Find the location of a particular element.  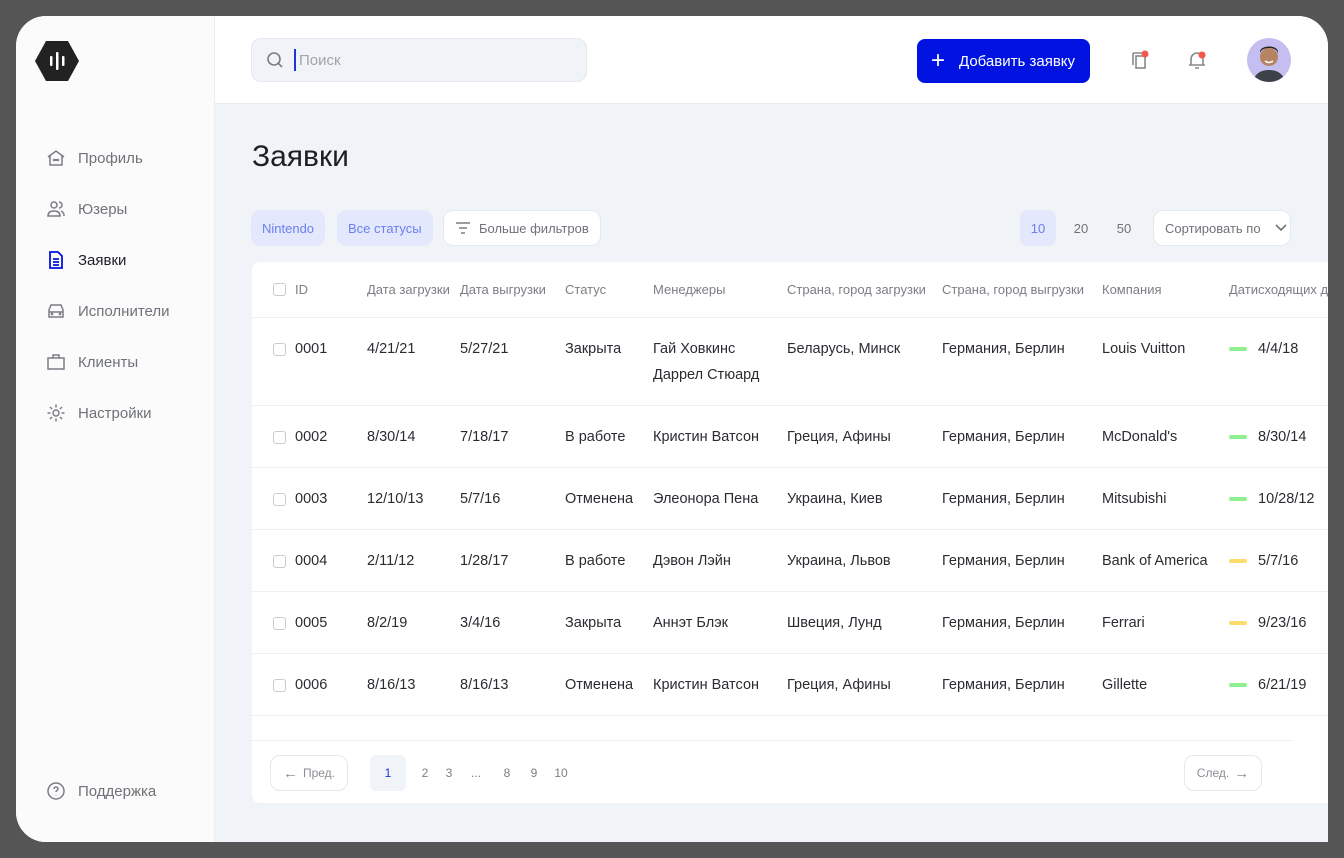

next-page-button: След. → is located at coordinates (1223, 773).